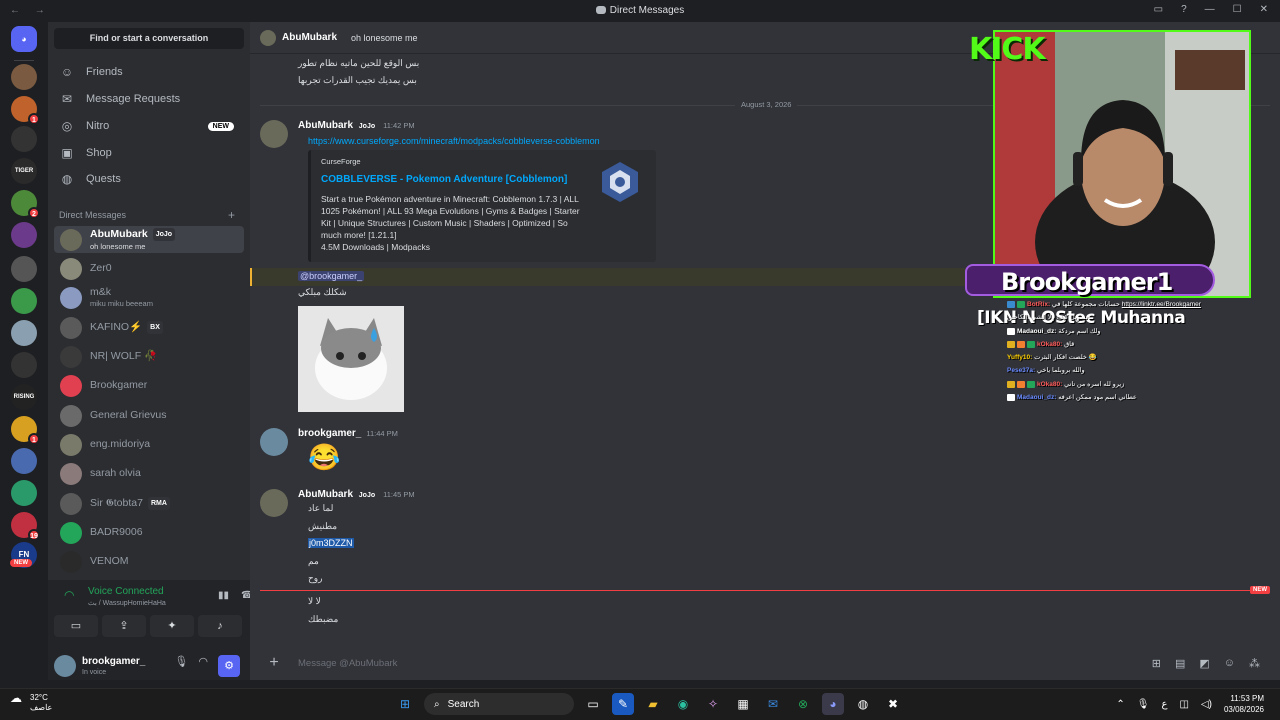 This screenshot has width=1280, height=720. I want to click on camera-button: ▭, so click(76, 626).